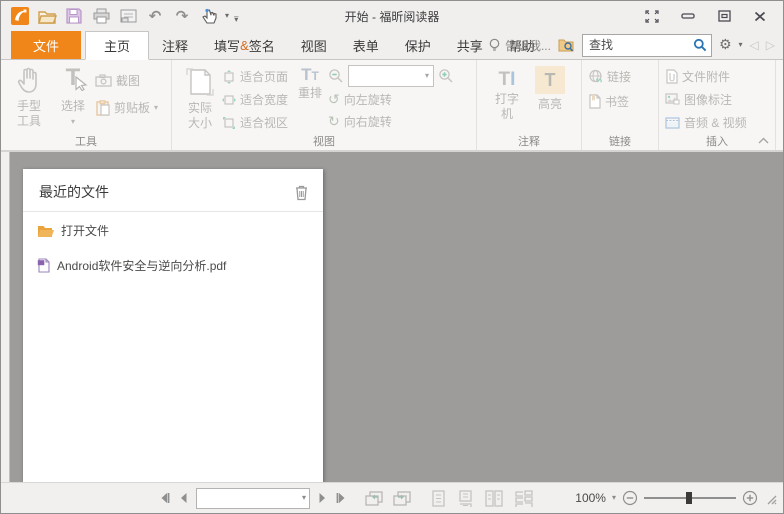 The width and height of the screenshot is (784, 514). I want to click on zoom-in-status-button, so click(750, 498).